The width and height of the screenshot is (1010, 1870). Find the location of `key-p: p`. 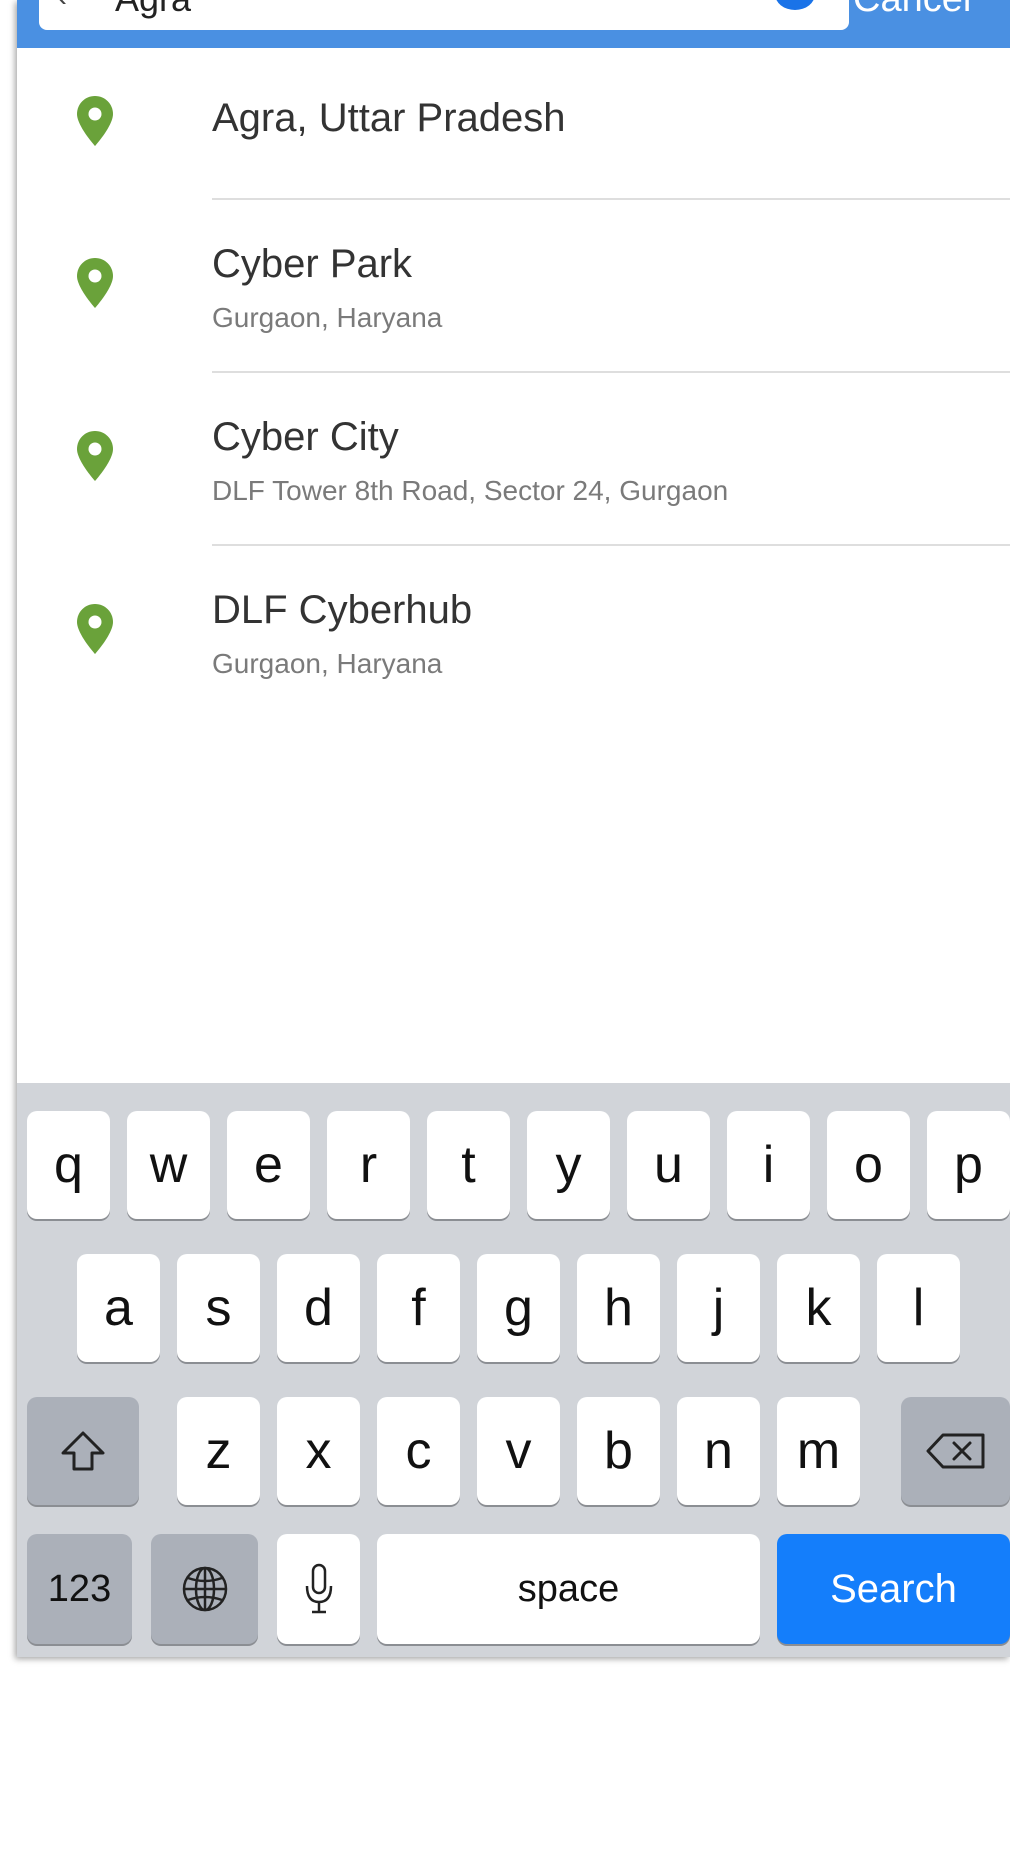

key-p: p is located at coordinates (968, 1165).